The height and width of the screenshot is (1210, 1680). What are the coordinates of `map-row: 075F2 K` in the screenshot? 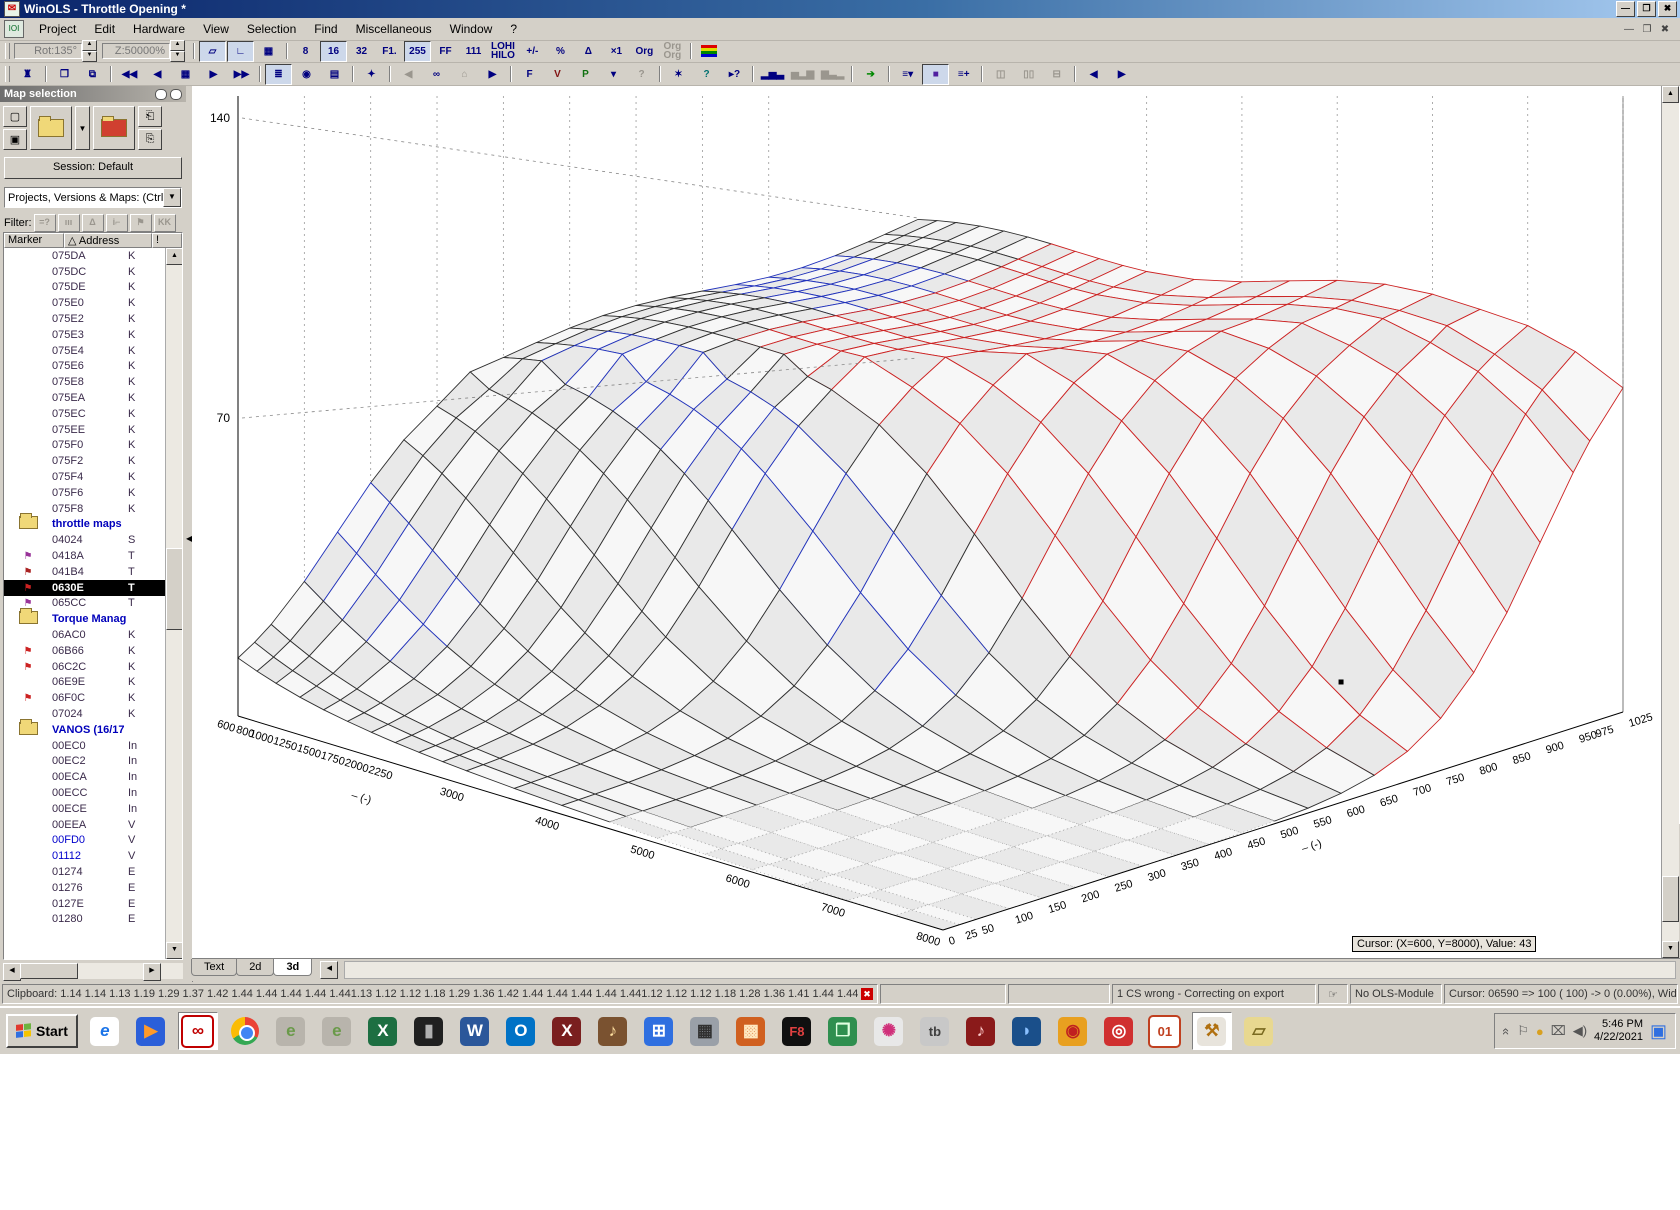 It's located at (93, 461).